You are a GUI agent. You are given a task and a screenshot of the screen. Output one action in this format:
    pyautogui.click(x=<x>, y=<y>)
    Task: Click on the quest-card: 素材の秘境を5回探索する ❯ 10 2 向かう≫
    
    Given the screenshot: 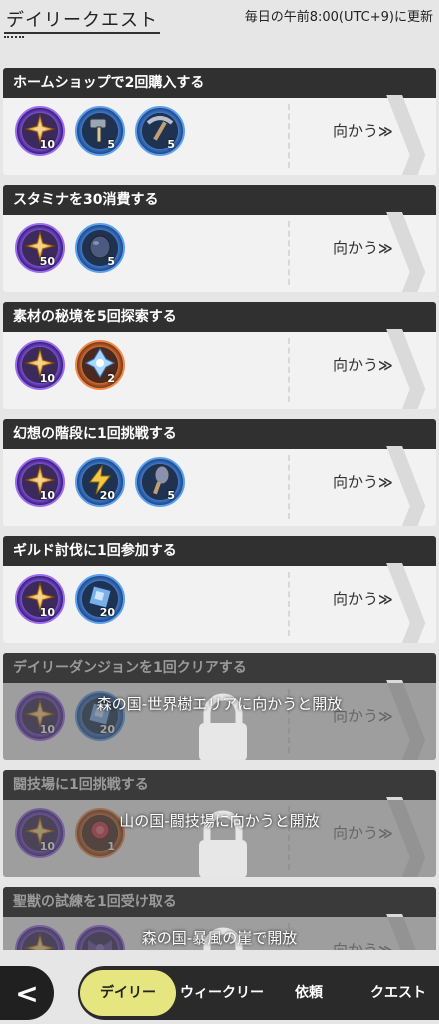 What is the action you would take?
    pyautogui.click(x=219, y=355)
    